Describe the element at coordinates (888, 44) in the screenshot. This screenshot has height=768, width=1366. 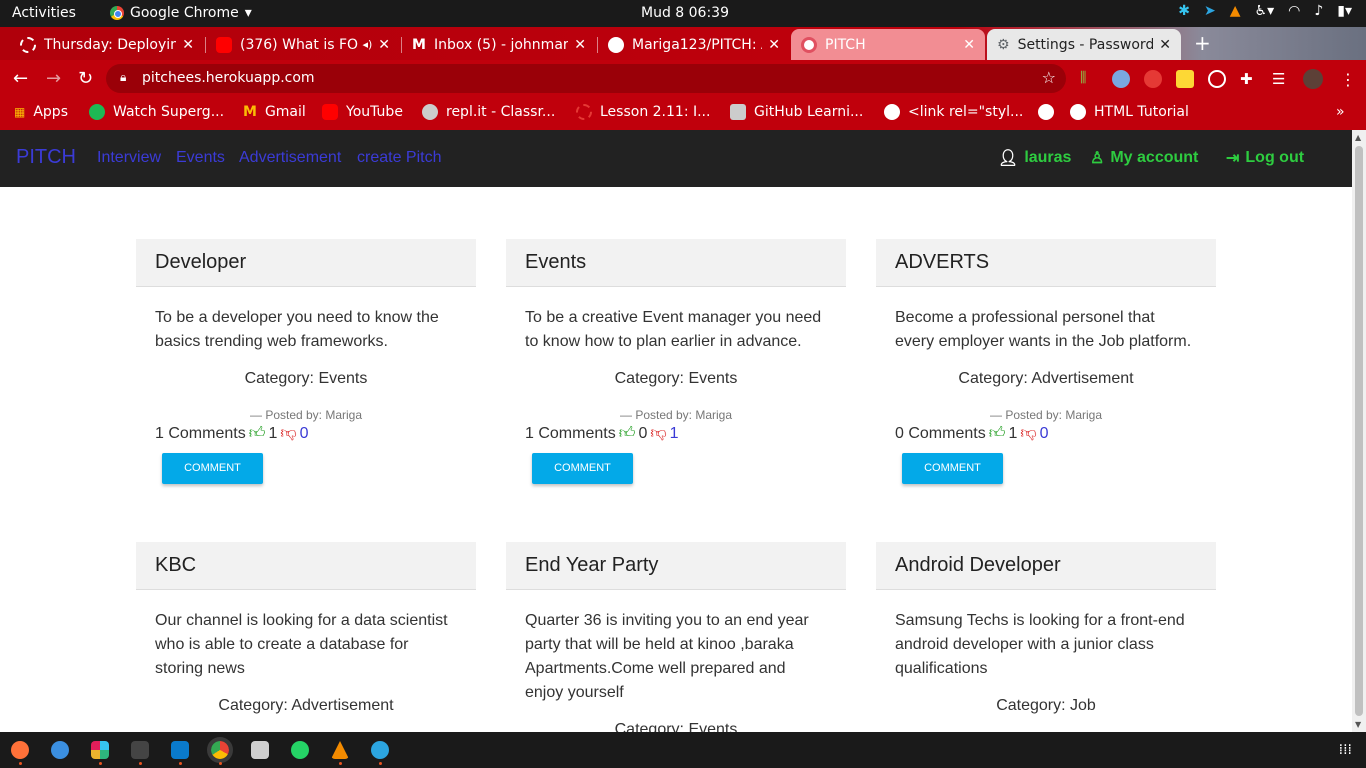
I see `tab-pitch: PITCH ✕` at that location.